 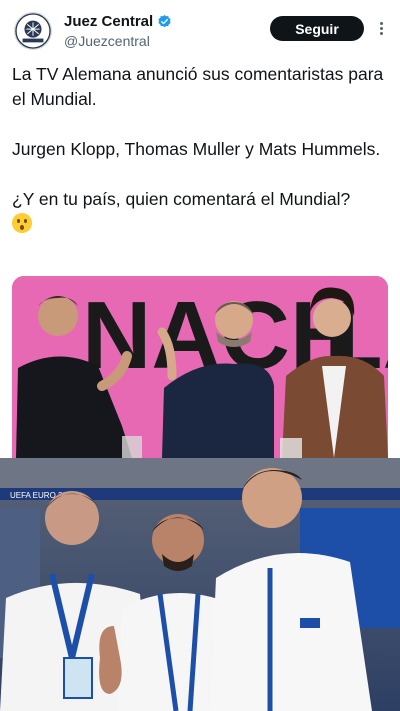 I want to click on display-name: Juez Central, so click(x=108, y=21).